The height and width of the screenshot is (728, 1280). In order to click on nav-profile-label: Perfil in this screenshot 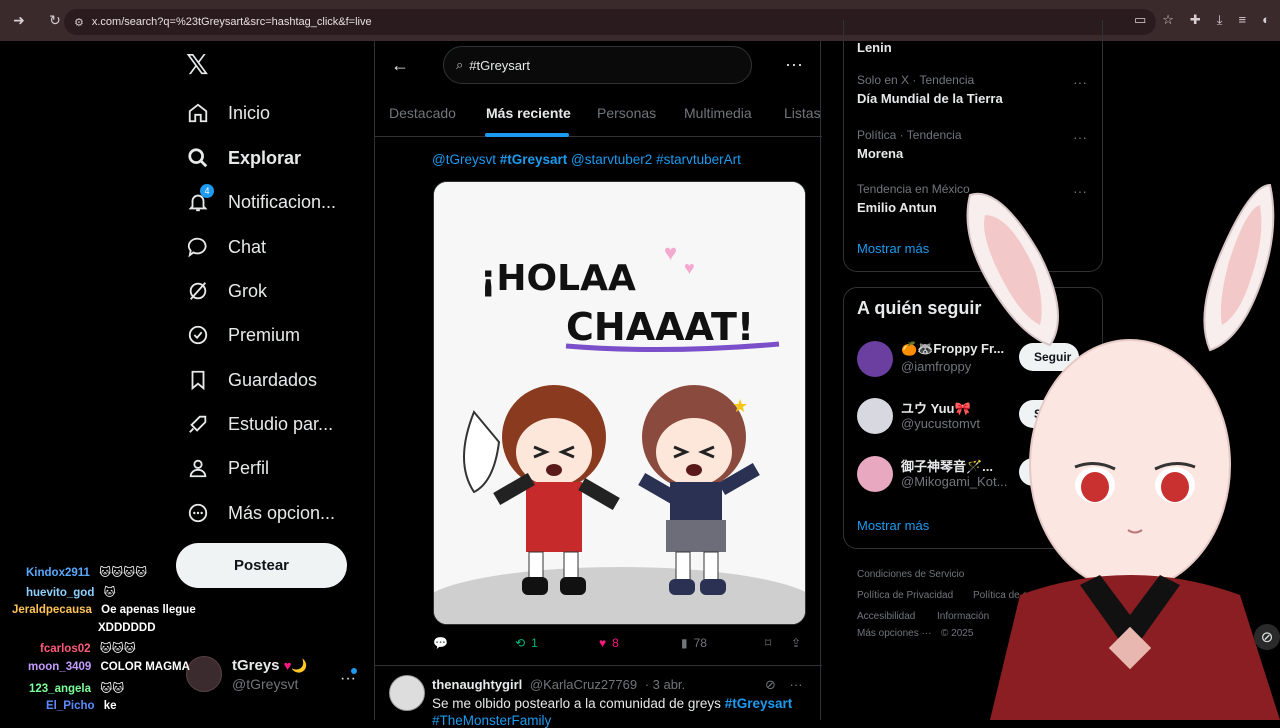, I will do `click(249, 467)`.